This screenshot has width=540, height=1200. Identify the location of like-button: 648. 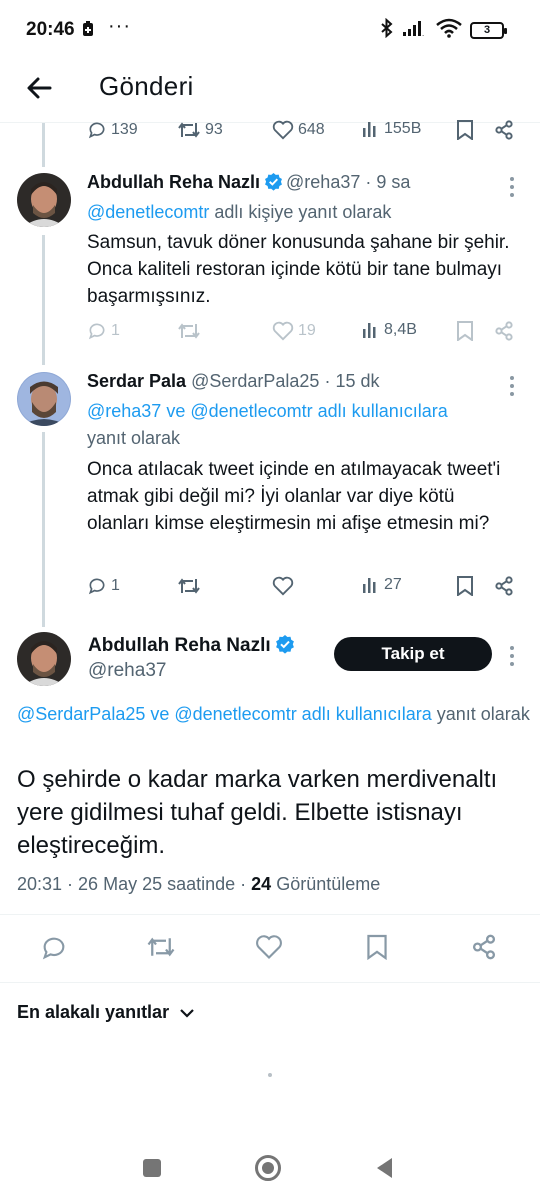
(298, 130).